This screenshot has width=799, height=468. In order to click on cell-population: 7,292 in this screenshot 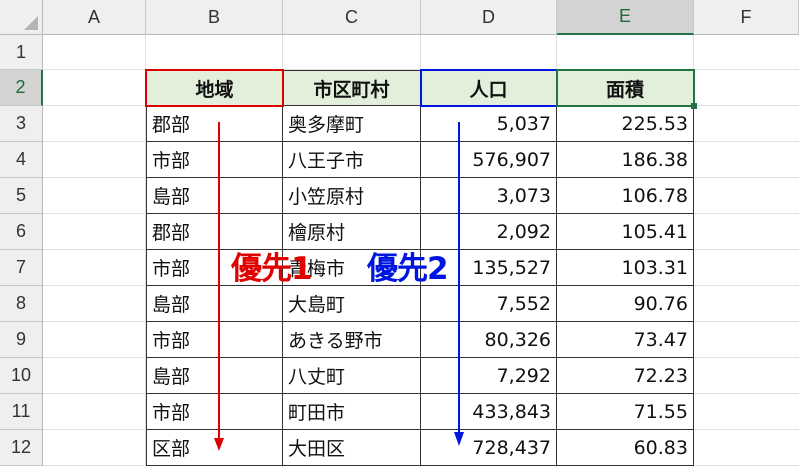, I will do `click(489, 376)`.